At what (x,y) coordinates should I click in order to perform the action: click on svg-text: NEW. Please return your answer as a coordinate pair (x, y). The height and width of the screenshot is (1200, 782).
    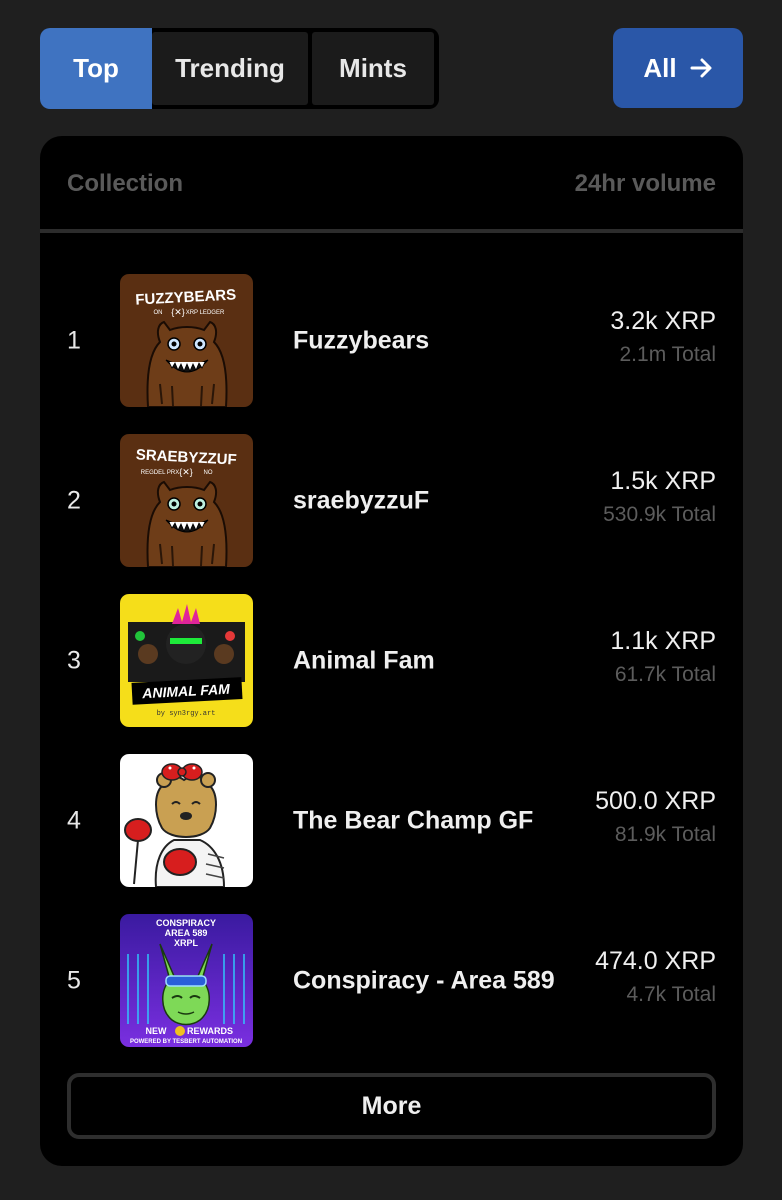
    Looking at the image, I should click on (157, 1031).